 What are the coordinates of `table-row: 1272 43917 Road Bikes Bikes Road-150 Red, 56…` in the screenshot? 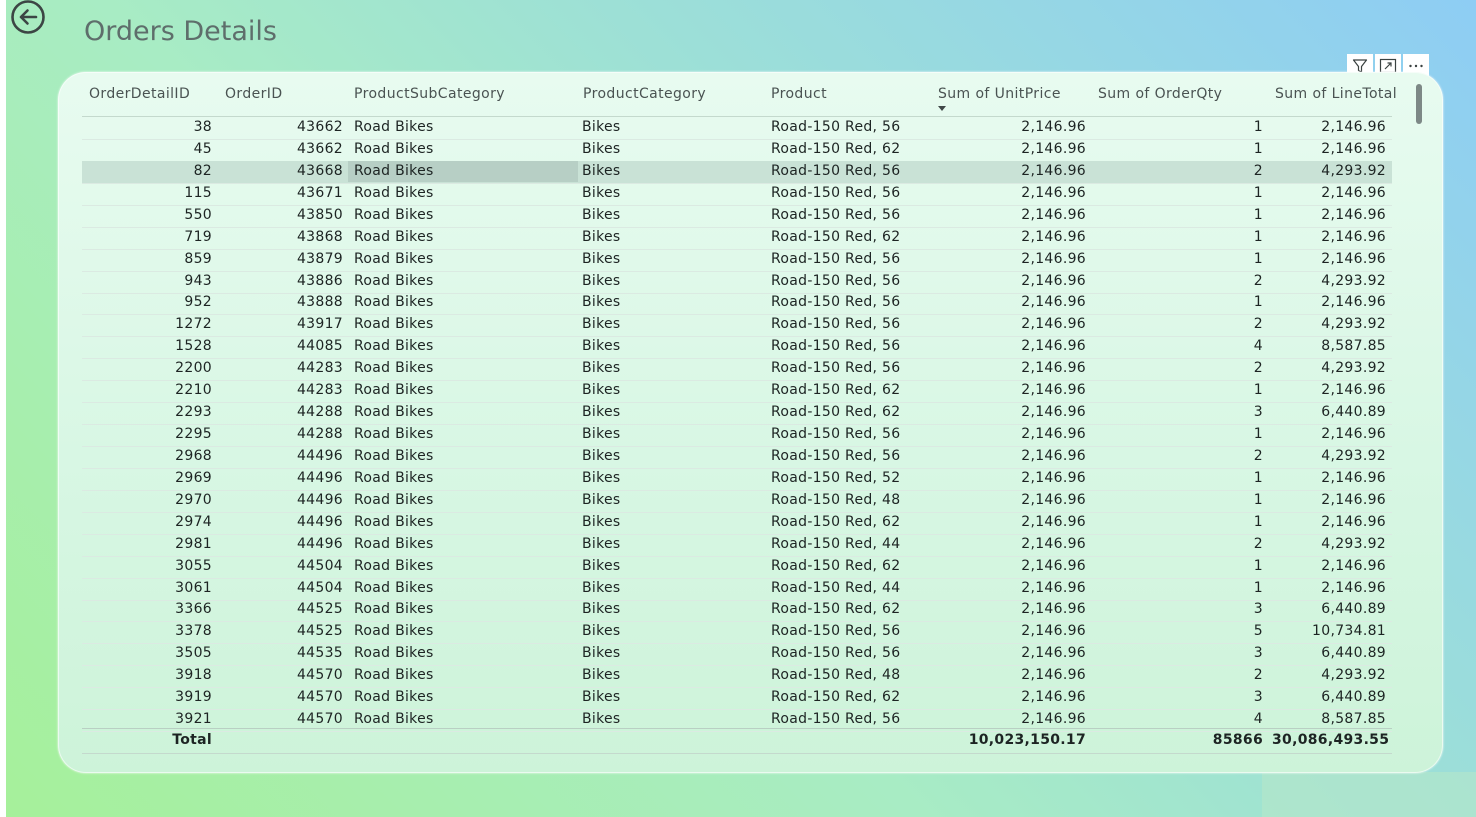 It's located at (737, 325).